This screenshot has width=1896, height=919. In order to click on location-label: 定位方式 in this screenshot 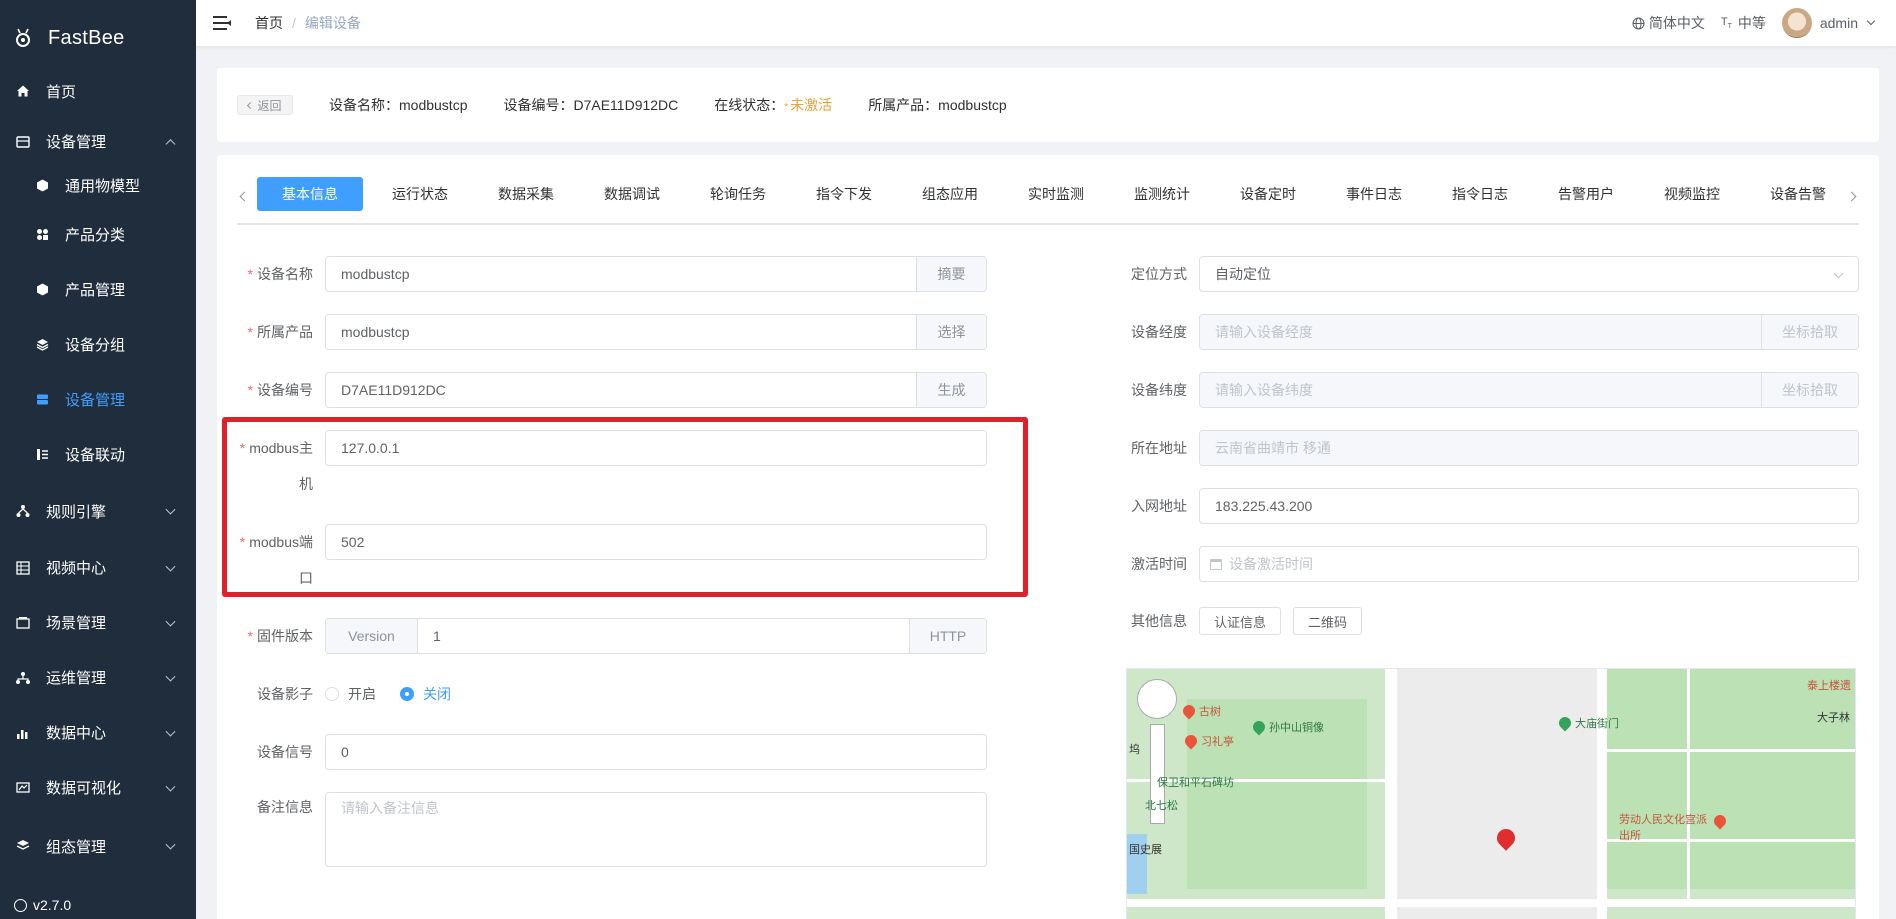, I will do `click(1159, 274)`.